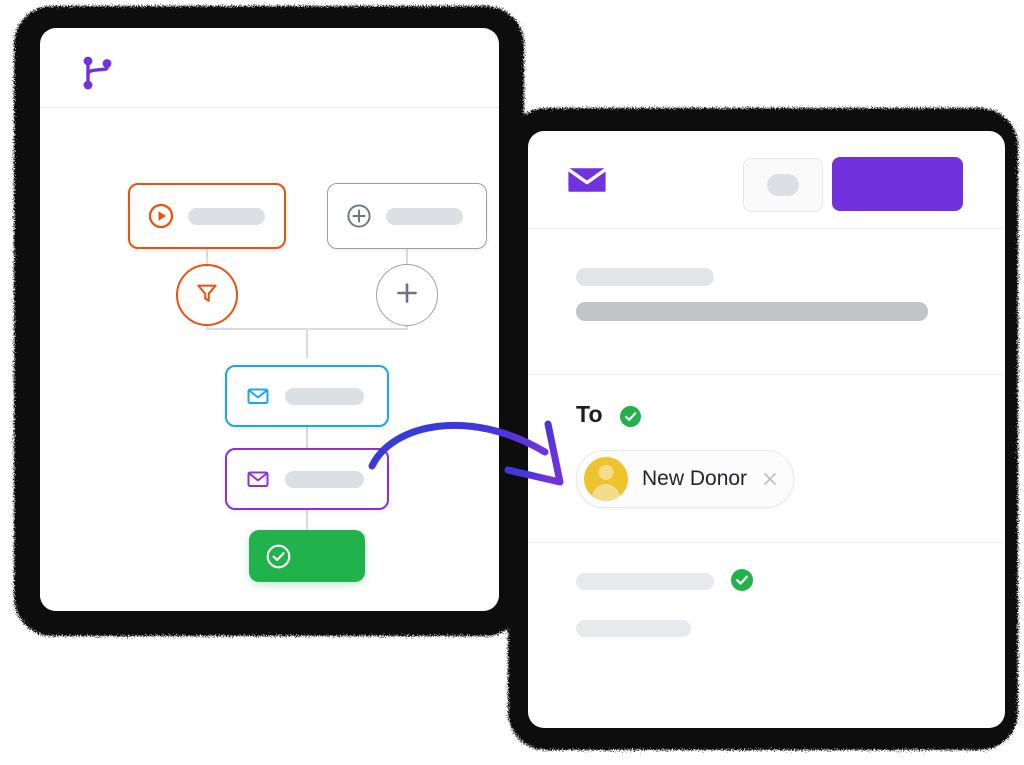 This screenshot has height=765, width=1024. Describe the element at coordinates (307, 343) in the screenshot. I see `connector-merge-to-email` at that location.